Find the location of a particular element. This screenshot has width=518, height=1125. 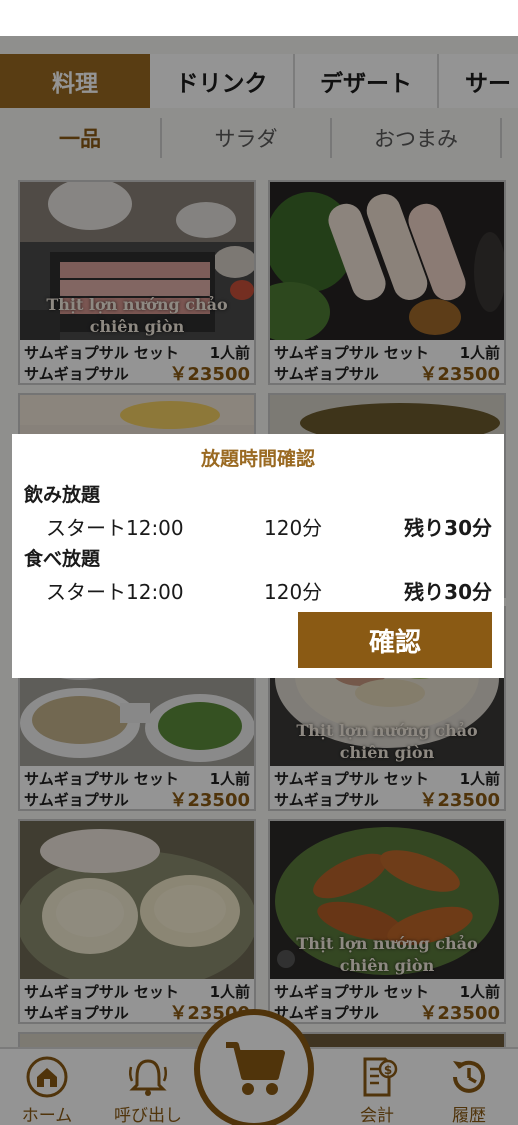

food-remaining: 残り30分 is located at coordinates (448, 592).